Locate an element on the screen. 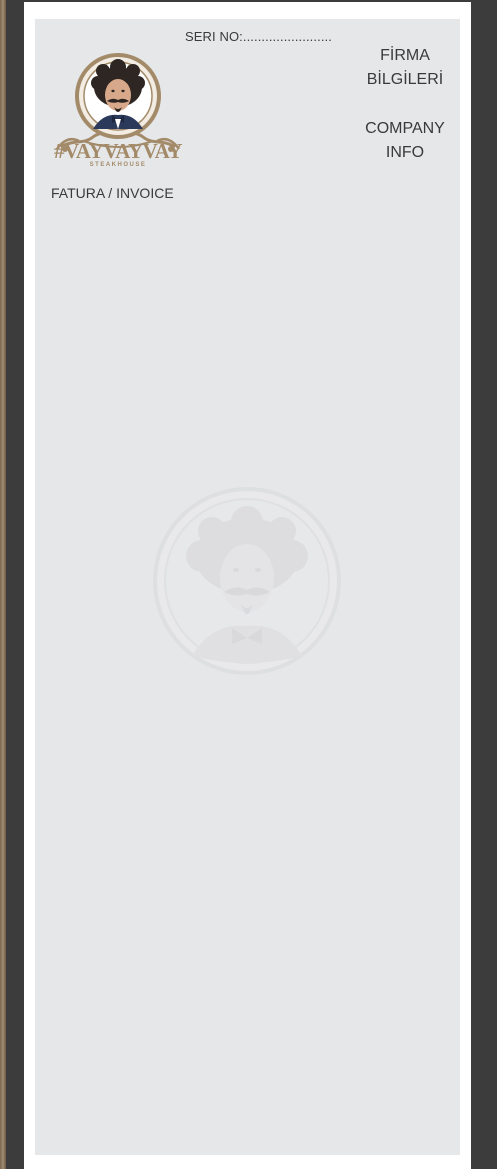 The height and width of the screenshot is (1169, 497). company-info-en: COMPANY INFO is located at coordinates (405, 141).